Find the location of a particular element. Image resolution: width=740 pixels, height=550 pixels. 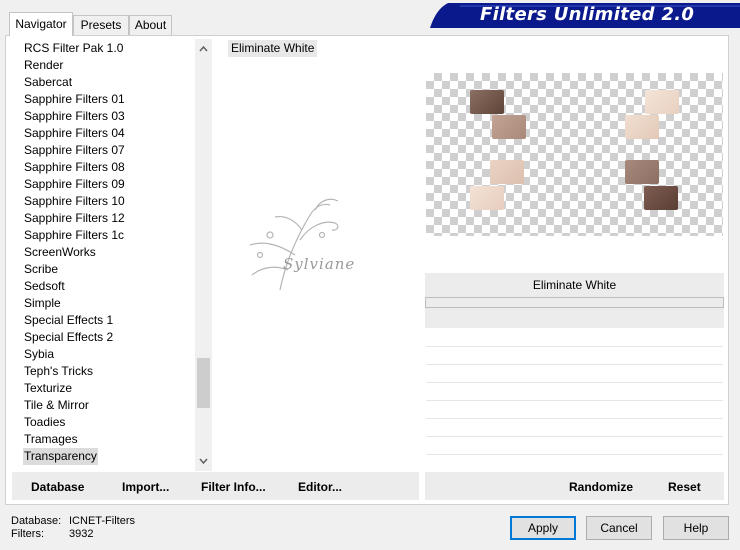

category-item: ScreenWorks is located at coordinates (60, 252).